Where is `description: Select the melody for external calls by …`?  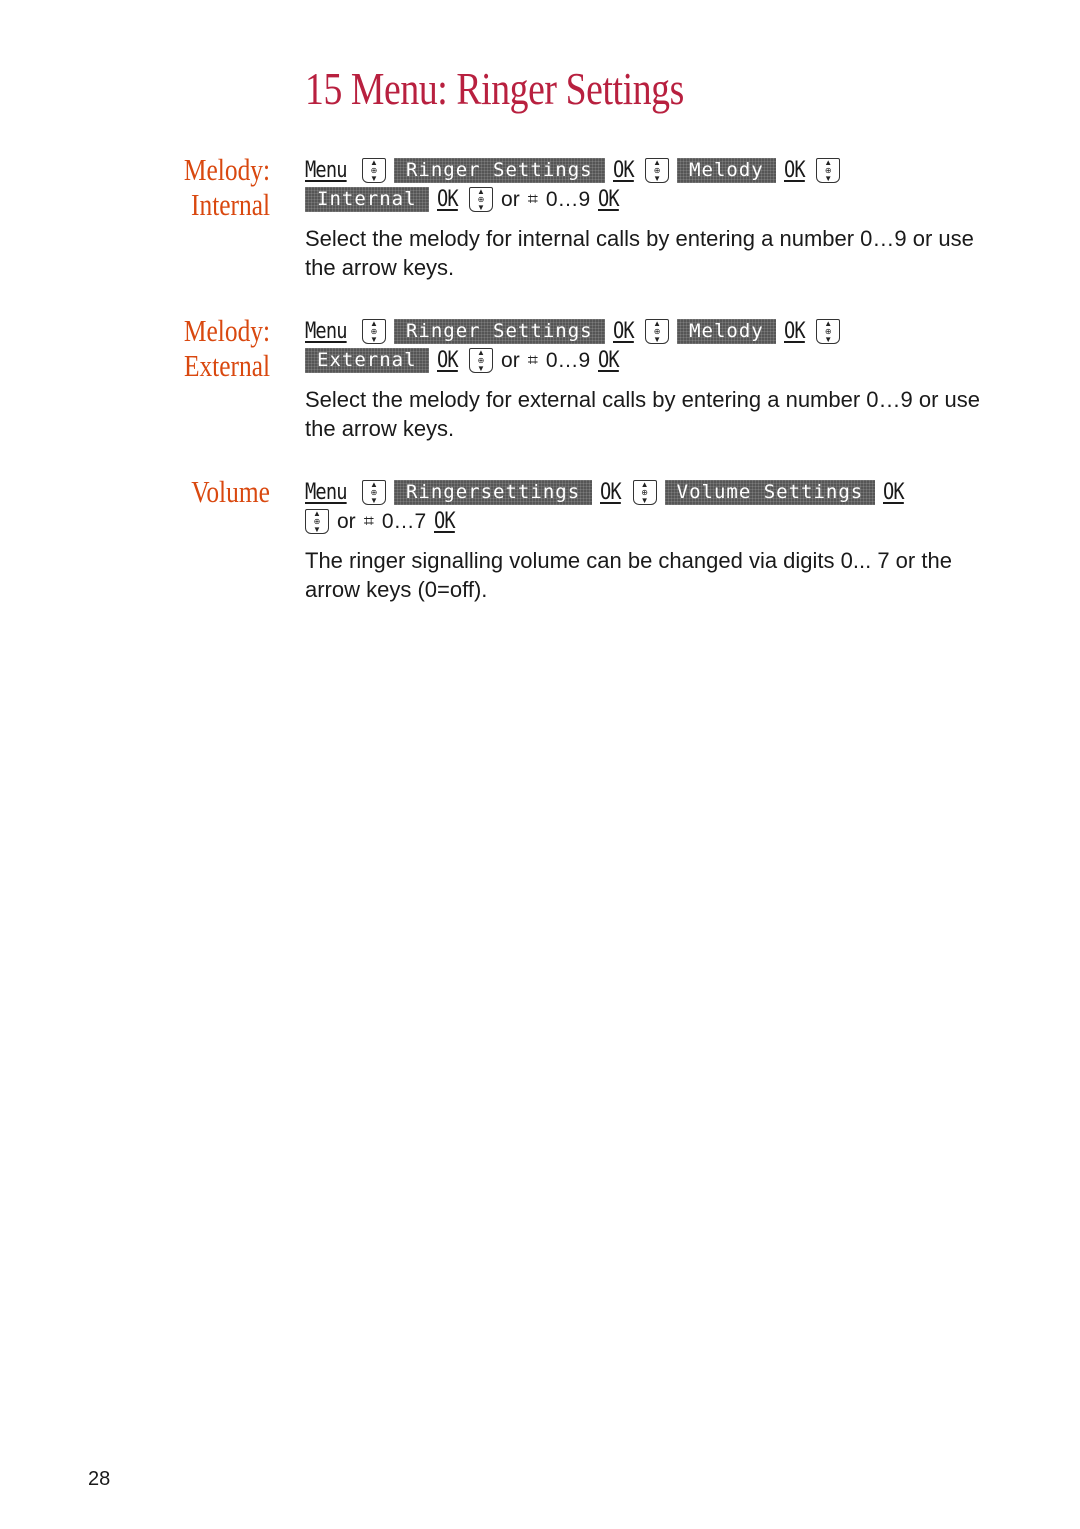
description: Select the melody for external calls by … is located at coordinates (643, 414).